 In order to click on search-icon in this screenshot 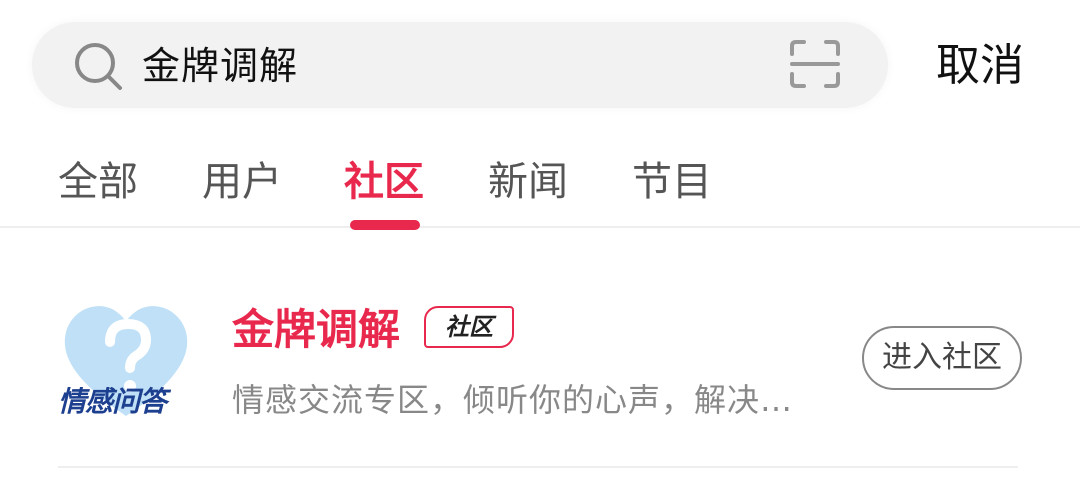, I will do `click(98, 66)`.